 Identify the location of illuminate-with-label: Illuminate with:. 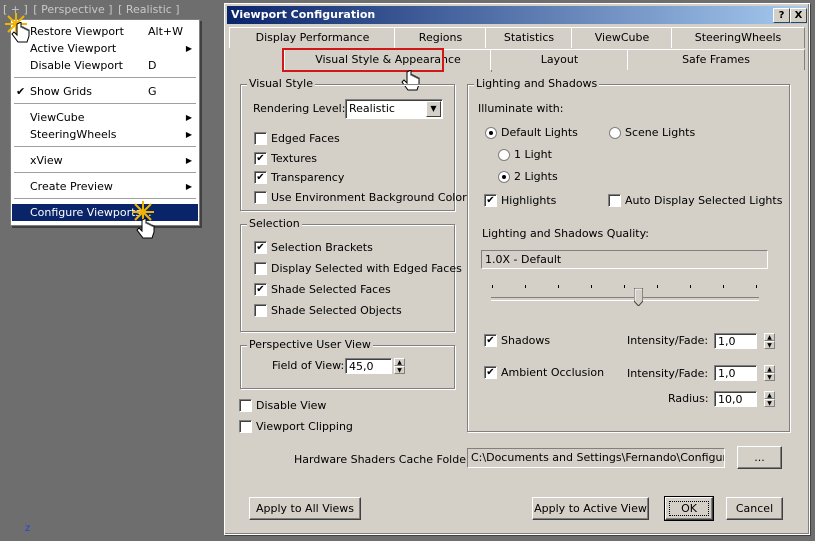
(521, 108).